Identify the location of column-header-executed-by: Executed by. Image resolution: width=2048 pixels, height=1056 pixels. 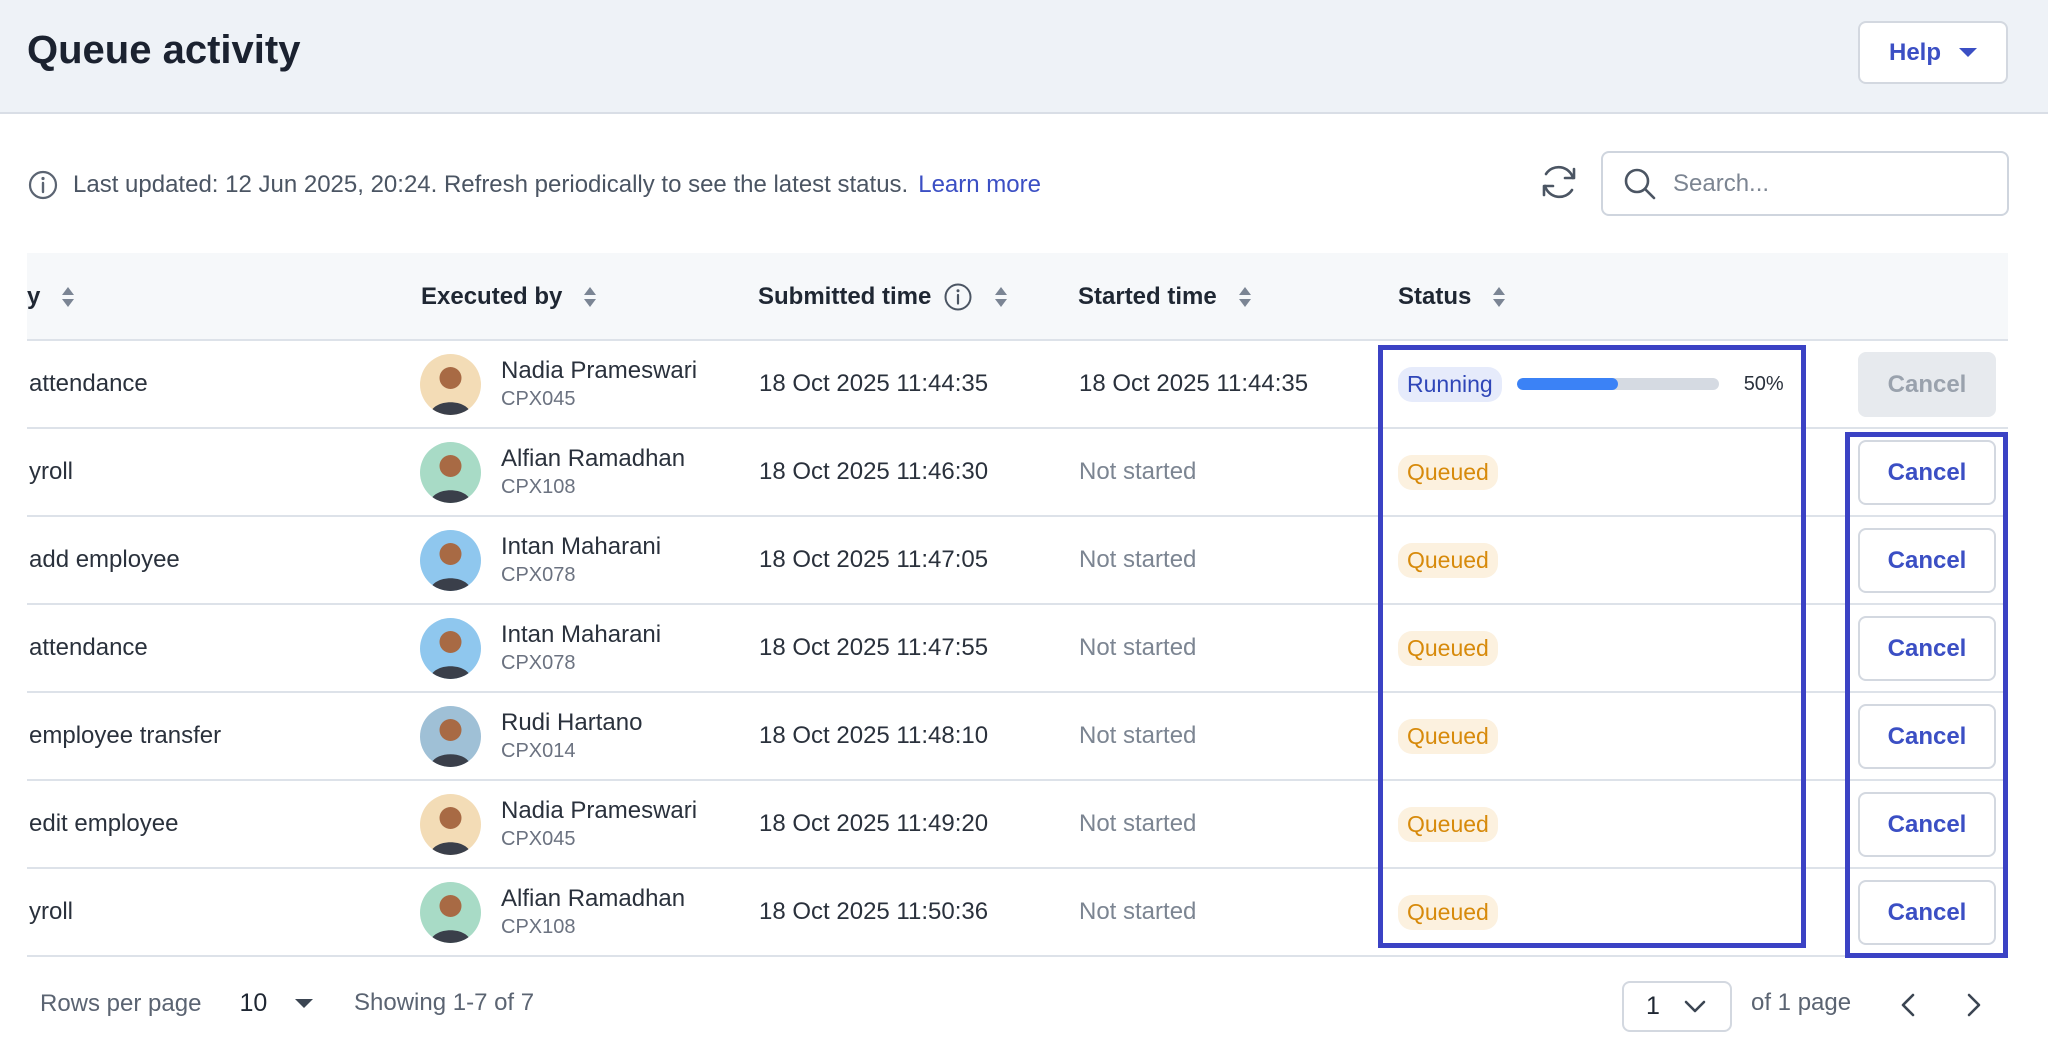
(509, 297).